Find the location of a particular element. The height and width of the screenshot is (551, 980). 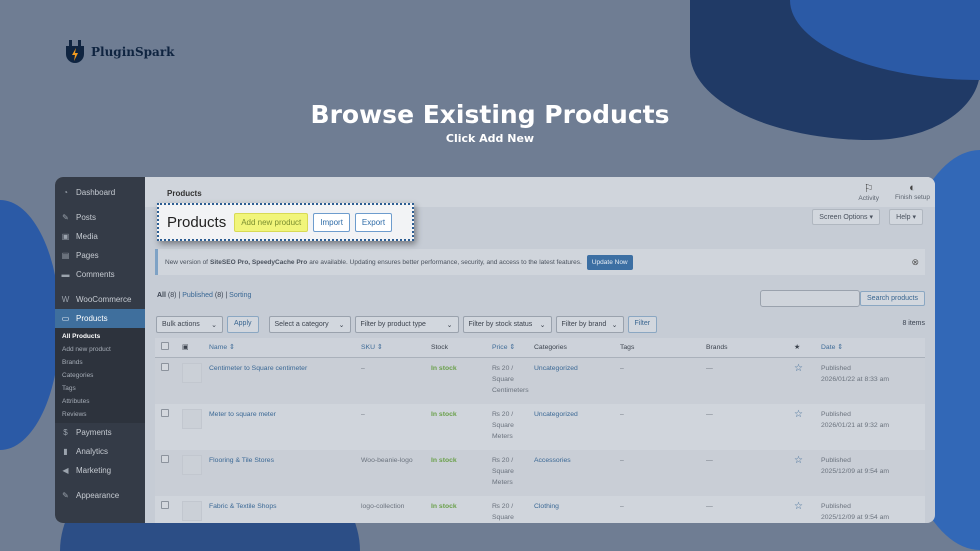

finish-setup-button: ◐ Finish setup is located at coordinates (912, 191).